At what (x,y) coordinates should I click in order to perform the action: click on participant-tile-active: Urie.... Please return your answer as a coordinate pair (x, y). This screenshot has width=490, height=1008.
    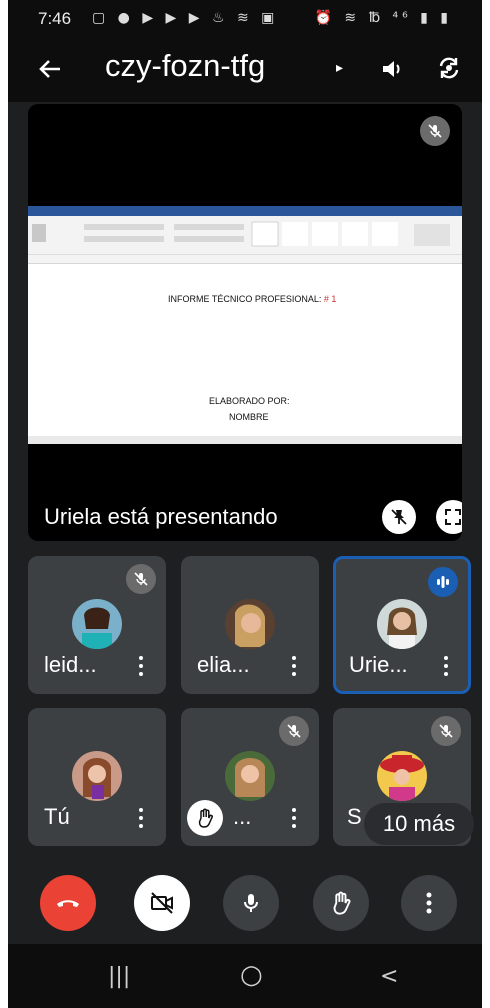
    Looking at the image, I should click on (402, 625).